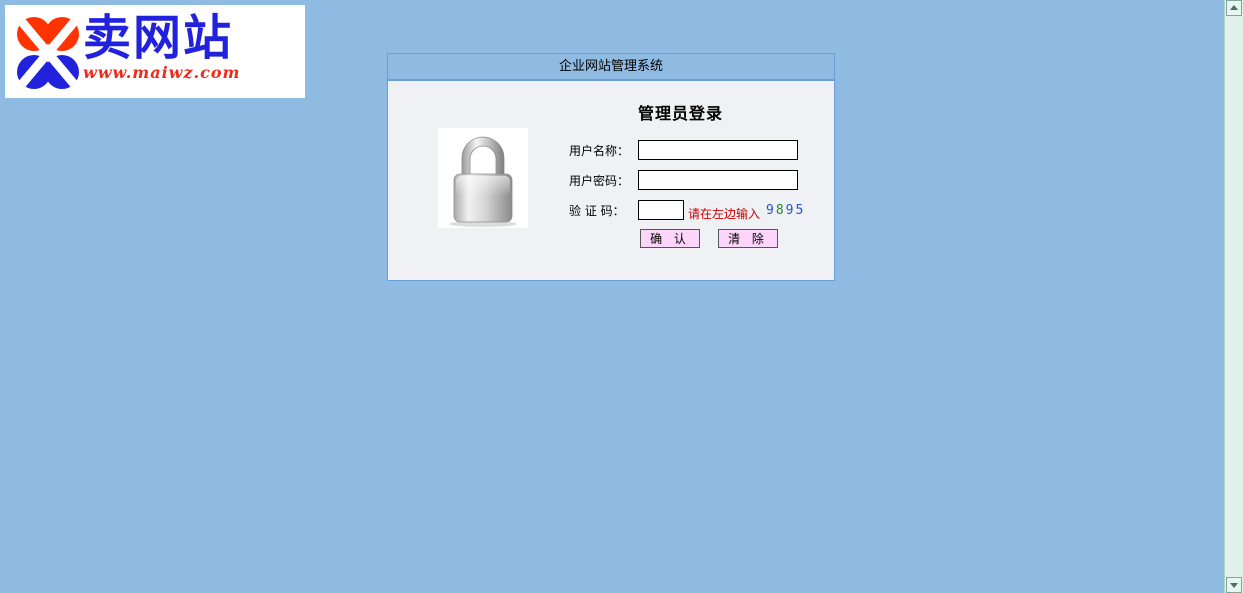 The height and width of the screenshot is (593, 1243). Describe the element at coordinates (162, 72) in the screenshot. I see `logo-url-text: www.maiwz.com` at that location.